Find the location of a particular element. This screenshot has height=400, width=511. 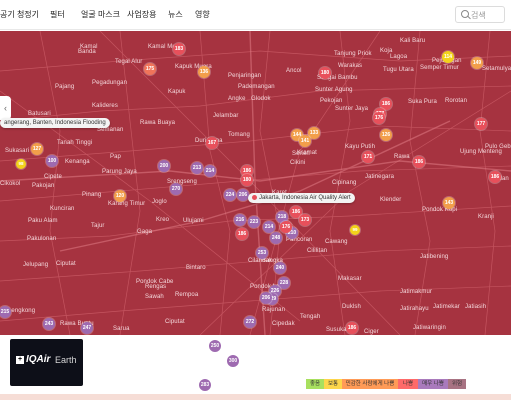

map-place-label: Pakojan is located at coordinates (43, 186).